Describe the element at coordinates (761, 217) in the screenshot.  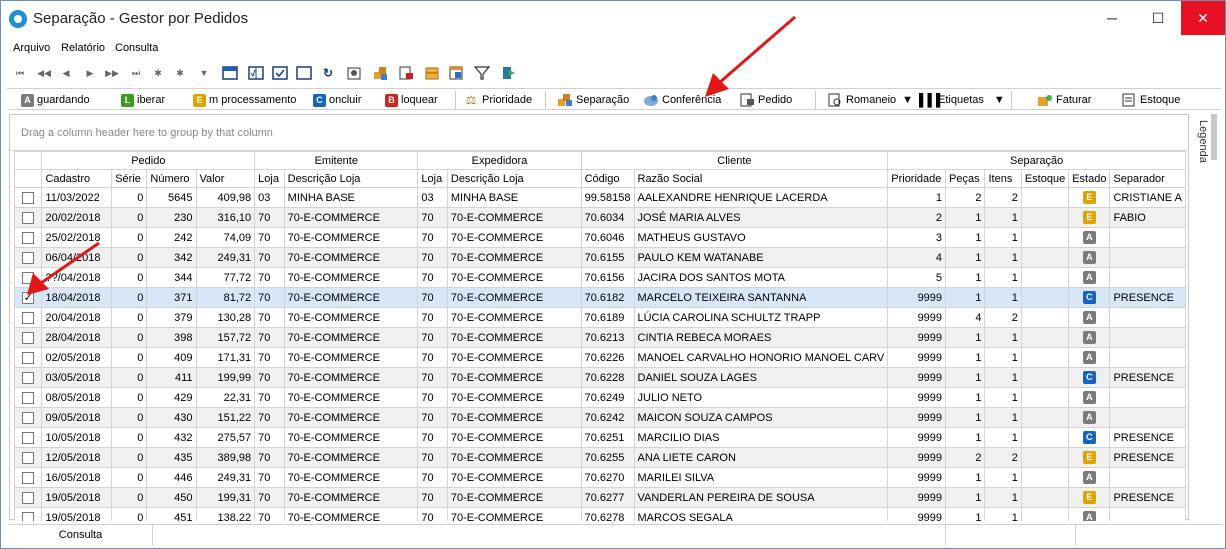
I see `cell-razao-social: JOSÉ MARIA ALVES` at that location.